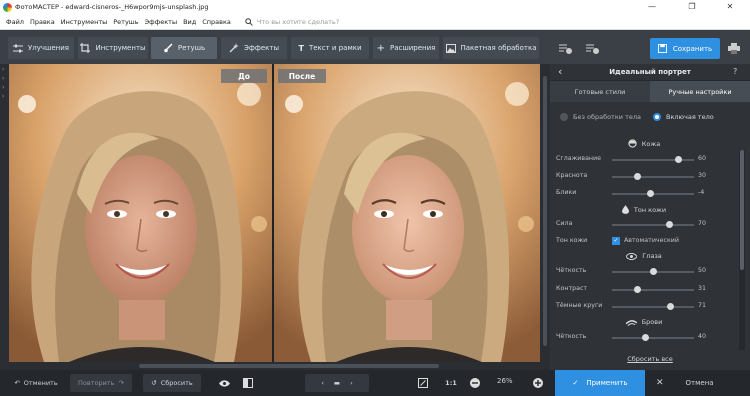 This screenshot has width=750, height=396. Describe the element at coordinates (113, 48) in the screenshot. I see `tab-tools: Инструменты` at that location.